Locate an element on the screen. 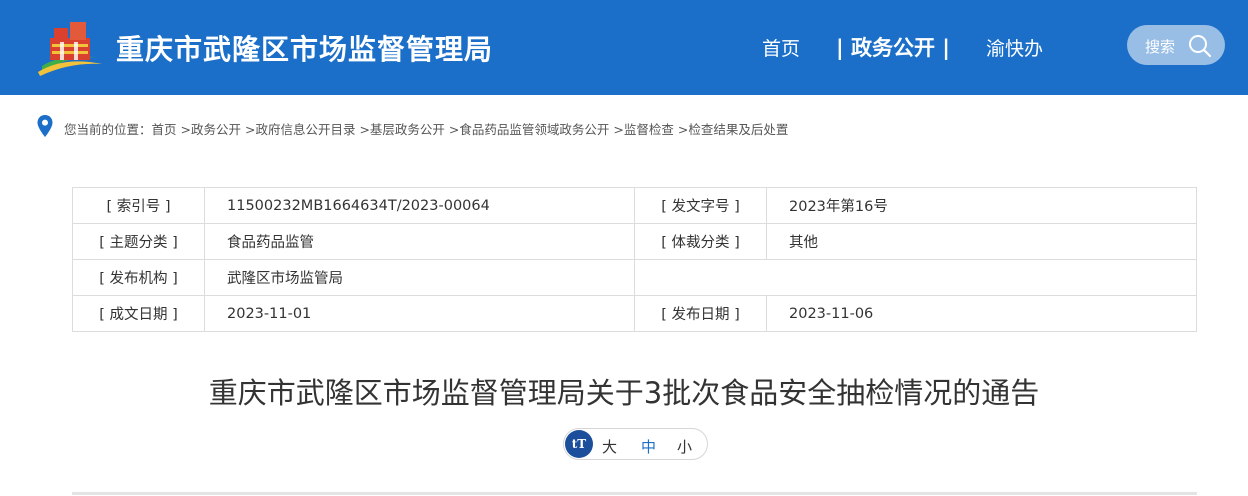 Image resolution: width=1248 pixels, height=496 pixels. breadcrumb-item-grassroots: >基层政务公开 is located at coordinates (401, 129).